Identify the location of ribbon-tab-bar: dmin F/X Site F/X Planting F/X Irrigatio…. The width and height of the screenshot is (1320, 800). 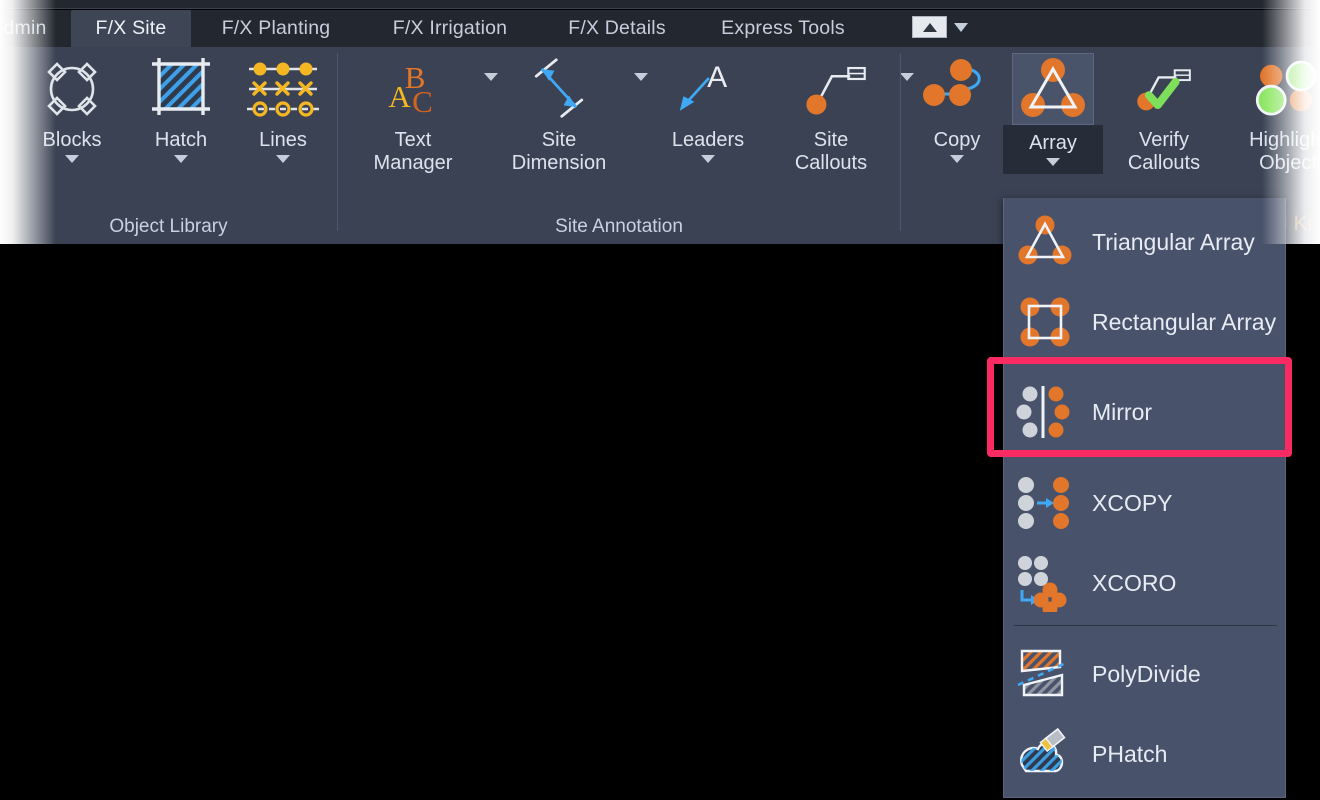
(660, 28).